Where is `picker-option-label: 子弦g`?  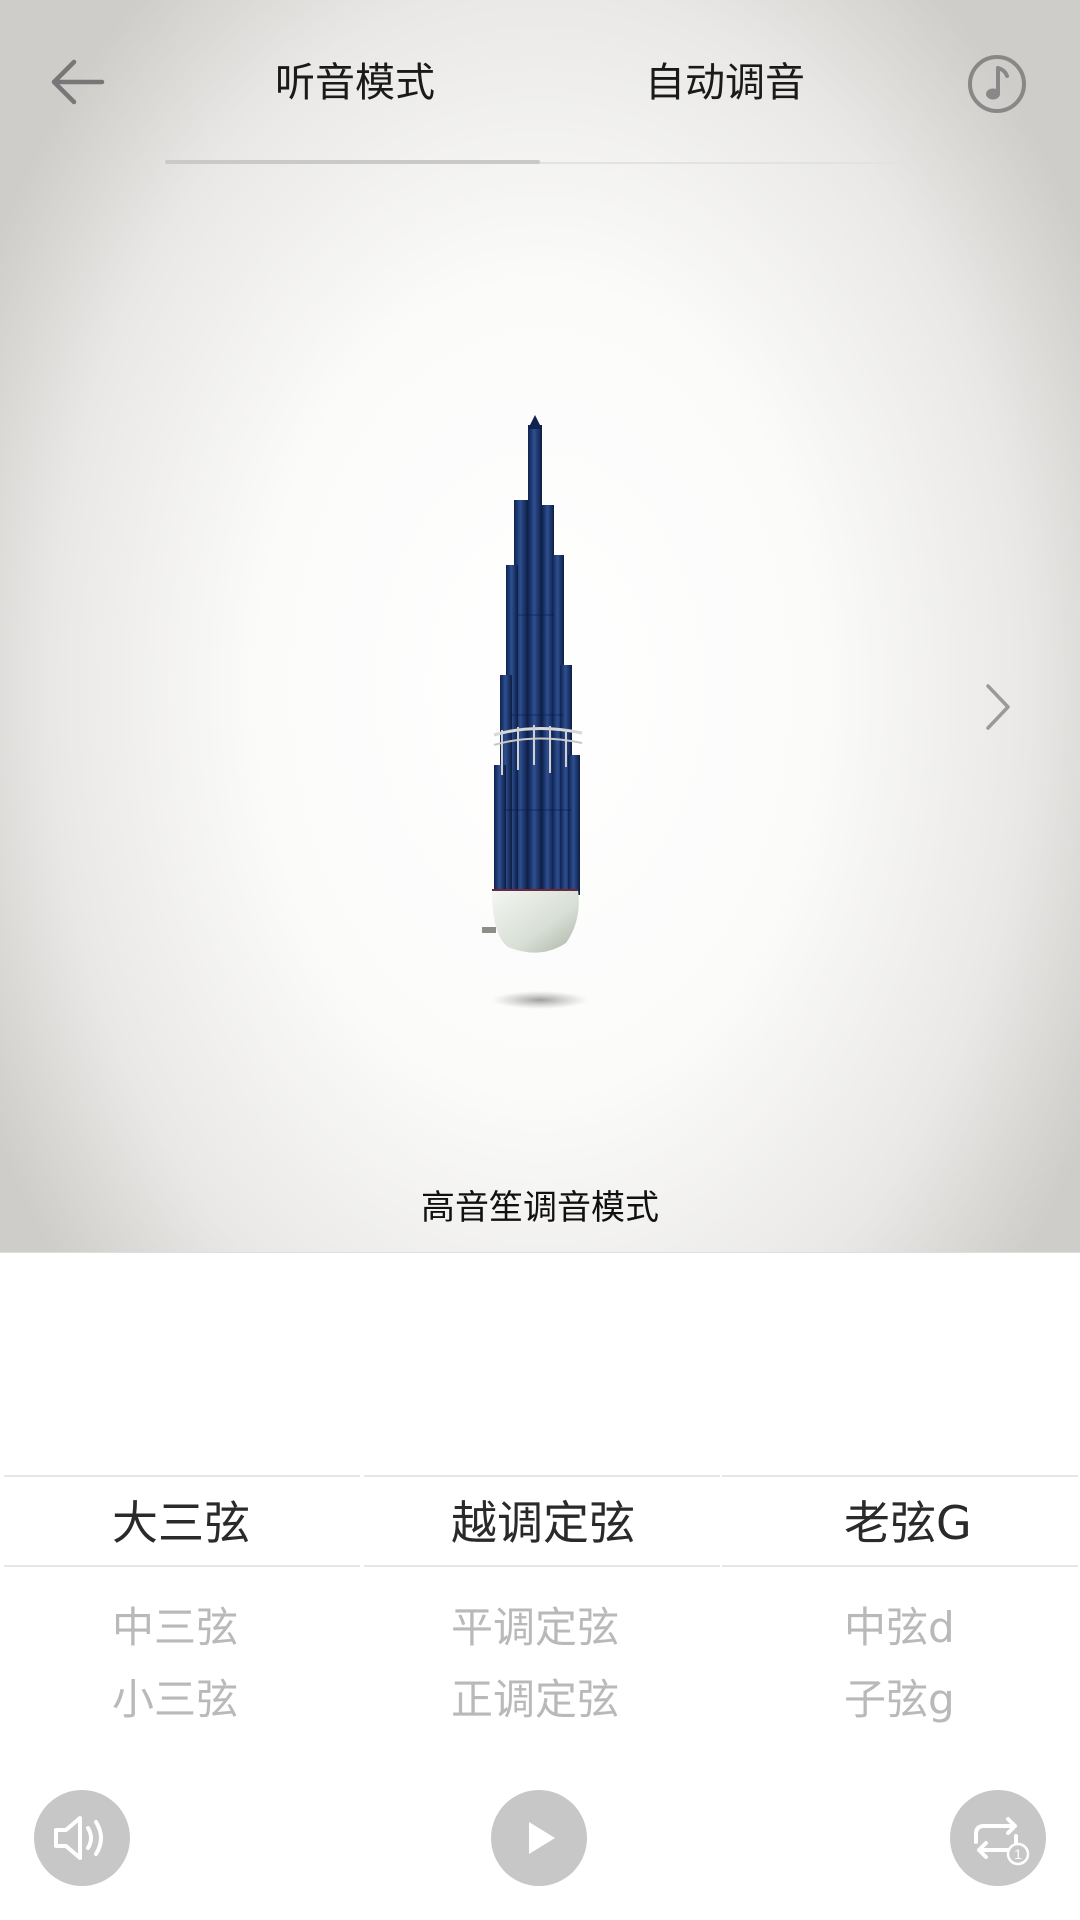
picker-option-label: 子弦g is located at coordinates (899, 1699).